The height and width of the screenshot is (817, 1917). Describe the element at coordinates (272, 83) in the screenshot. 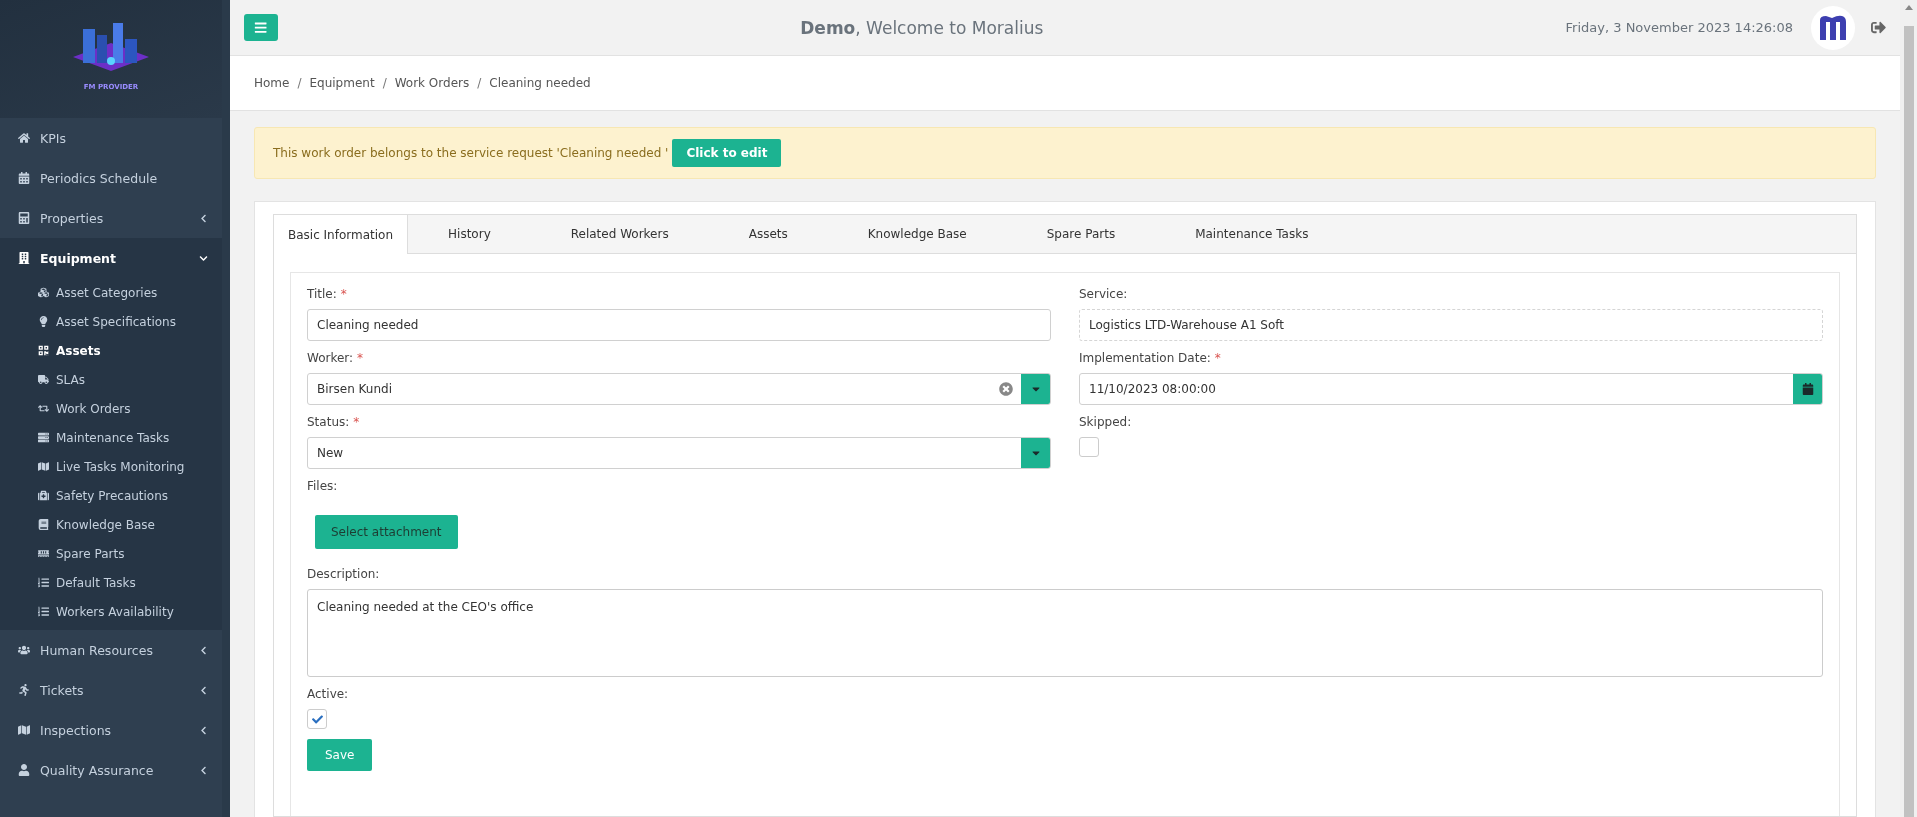

I see `breadcrumb-link: Home` at that location.